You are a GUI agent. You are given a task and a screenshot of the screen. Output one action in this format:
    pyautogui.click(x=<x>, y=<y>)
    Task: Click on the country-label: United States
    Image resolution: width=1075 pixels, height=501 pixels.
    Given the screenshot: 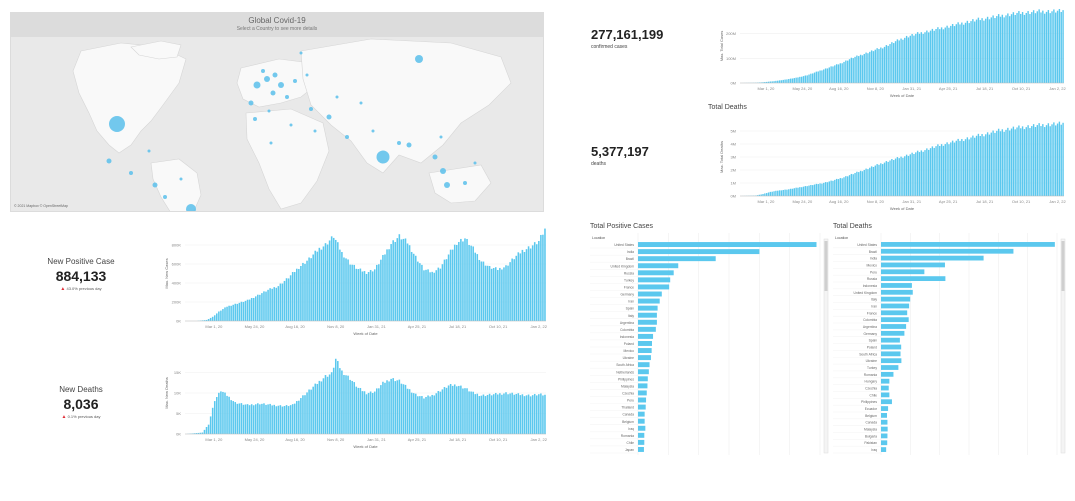 What is the action you would take?
    pyautogui.click(x=624, y=245)
    